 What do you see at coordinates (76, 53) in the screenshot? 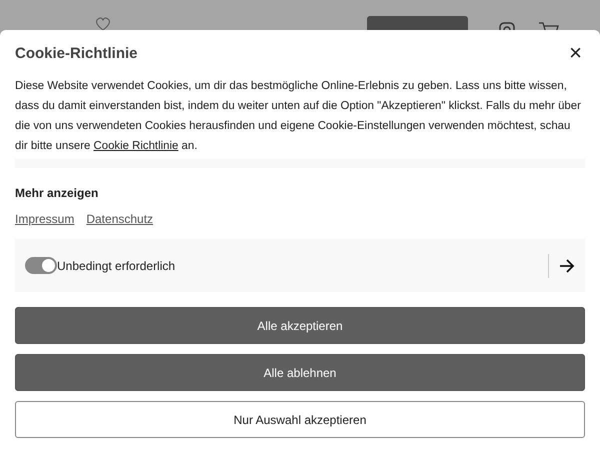
I see `dialog-title: Cookie-Richtlinie` at bounding box center [76, 53].